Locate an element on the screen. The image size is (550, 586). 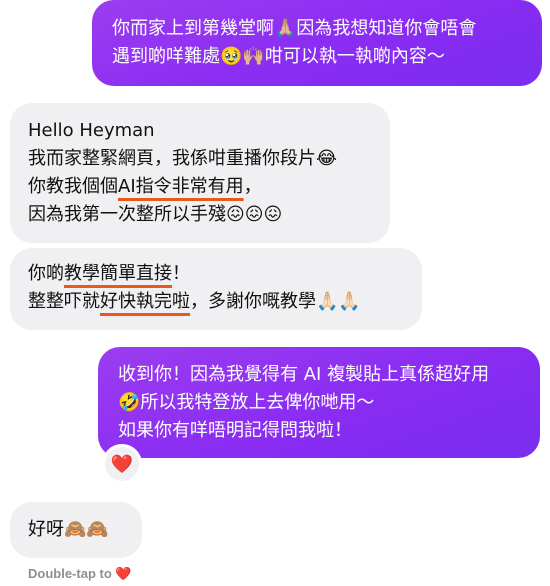
double-tap-hint: Double-tap to ❤️ is located at coordinates (80, 574).